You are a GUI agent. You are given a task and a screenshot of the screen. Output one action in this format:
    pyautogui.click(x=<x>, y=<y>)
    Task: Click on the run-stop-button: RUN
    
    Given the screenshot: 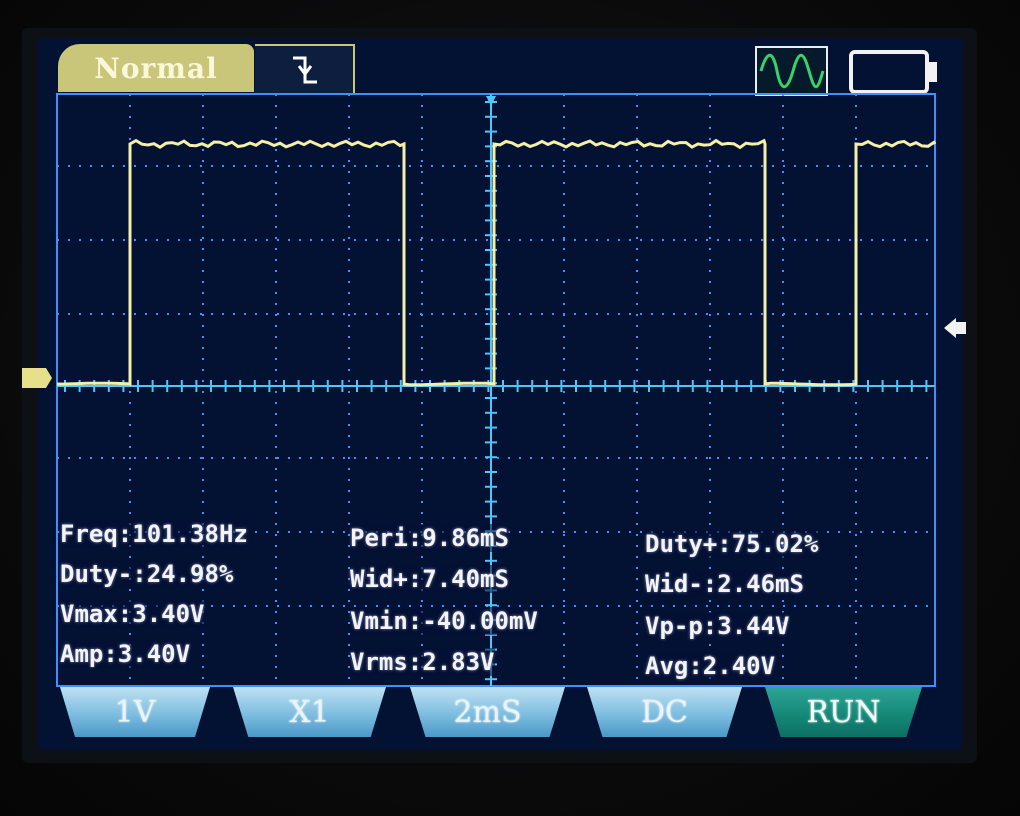 What is the action you would take?
    pyautogui.click(x=843, y=712)
    